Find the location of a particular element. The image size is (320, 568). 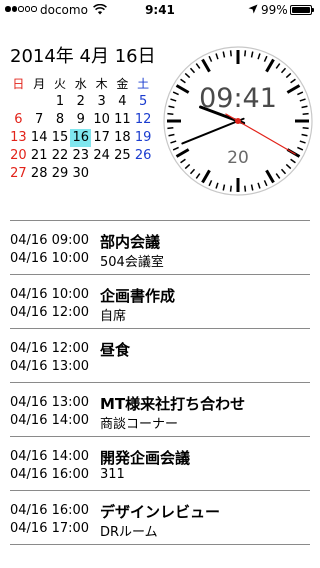

calendar-day: 15 is located at coordinates (60, 138).